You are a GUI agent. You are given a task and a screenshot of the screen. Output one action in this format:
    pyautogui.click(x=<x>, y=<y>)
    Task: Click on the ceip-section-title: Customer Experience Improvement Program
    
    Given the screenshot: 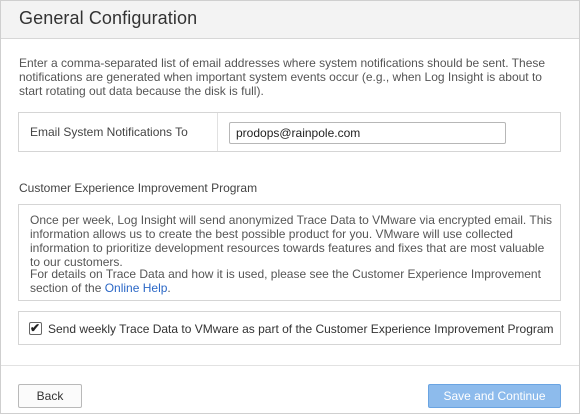 What is the action you would take?
    pyautogui.click(x=138, y=188)
    